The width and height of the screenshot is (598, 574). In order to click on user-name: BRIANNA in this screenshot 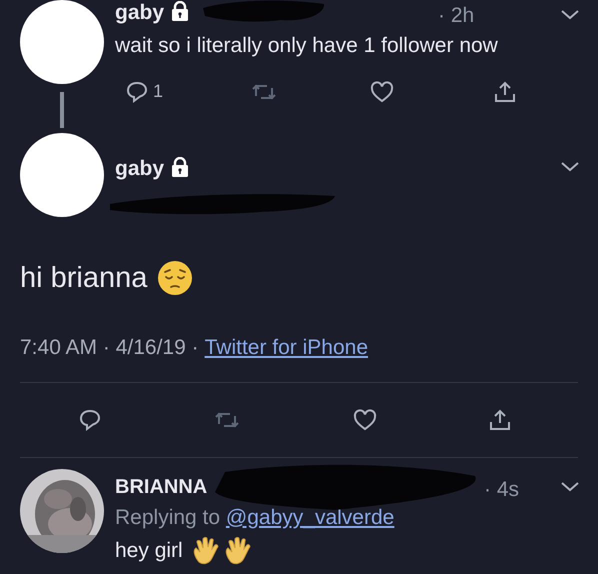, I will do `click(161, 487)`.